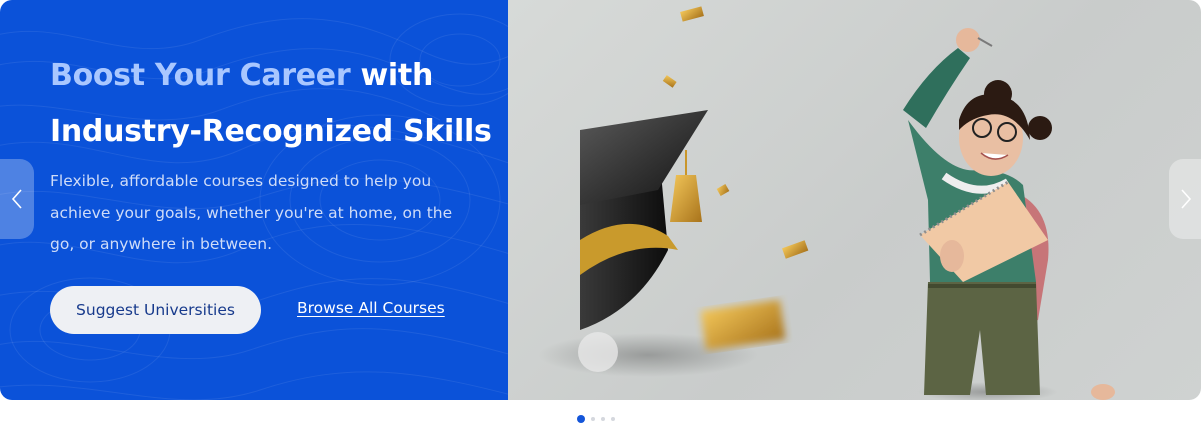 The width and height of the screenshot is (1203, 424). Describe the element at coordinates (392, 75) in the screenshot. I see `headline-part-1: with` at that location.